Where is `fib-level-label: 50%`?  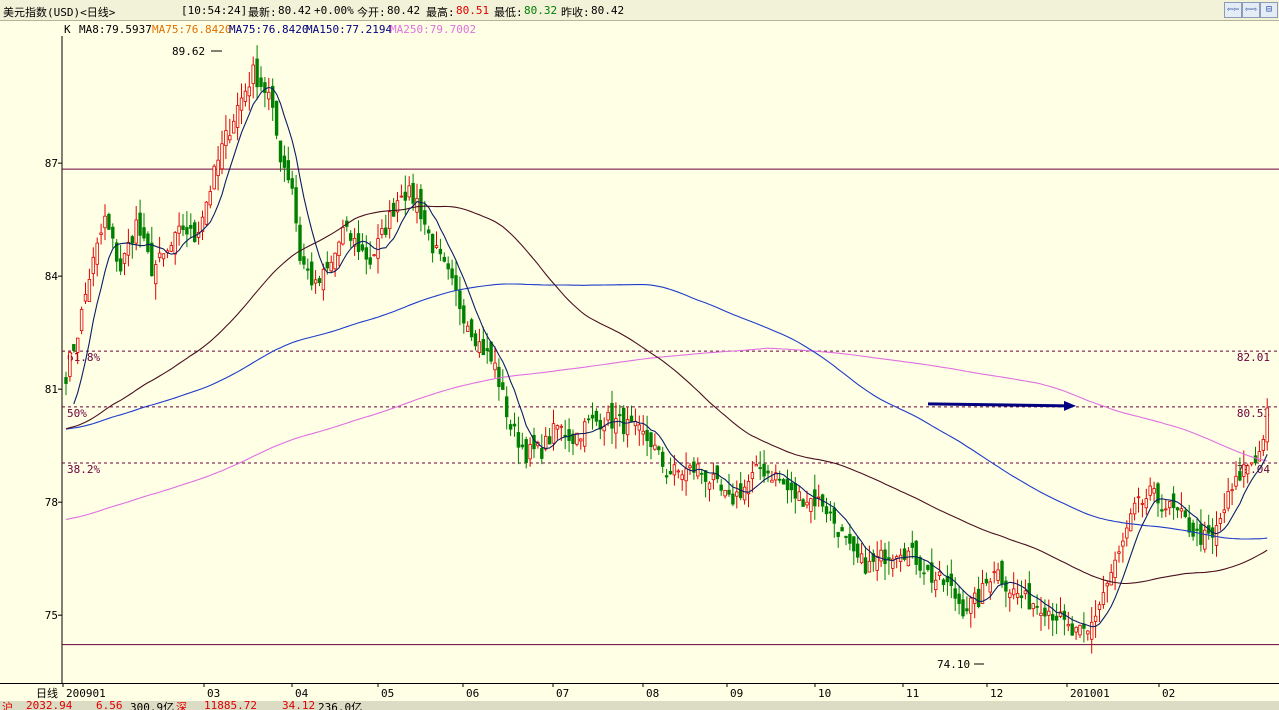
fib-level-label: 50% is located at coordinates (77, 413).